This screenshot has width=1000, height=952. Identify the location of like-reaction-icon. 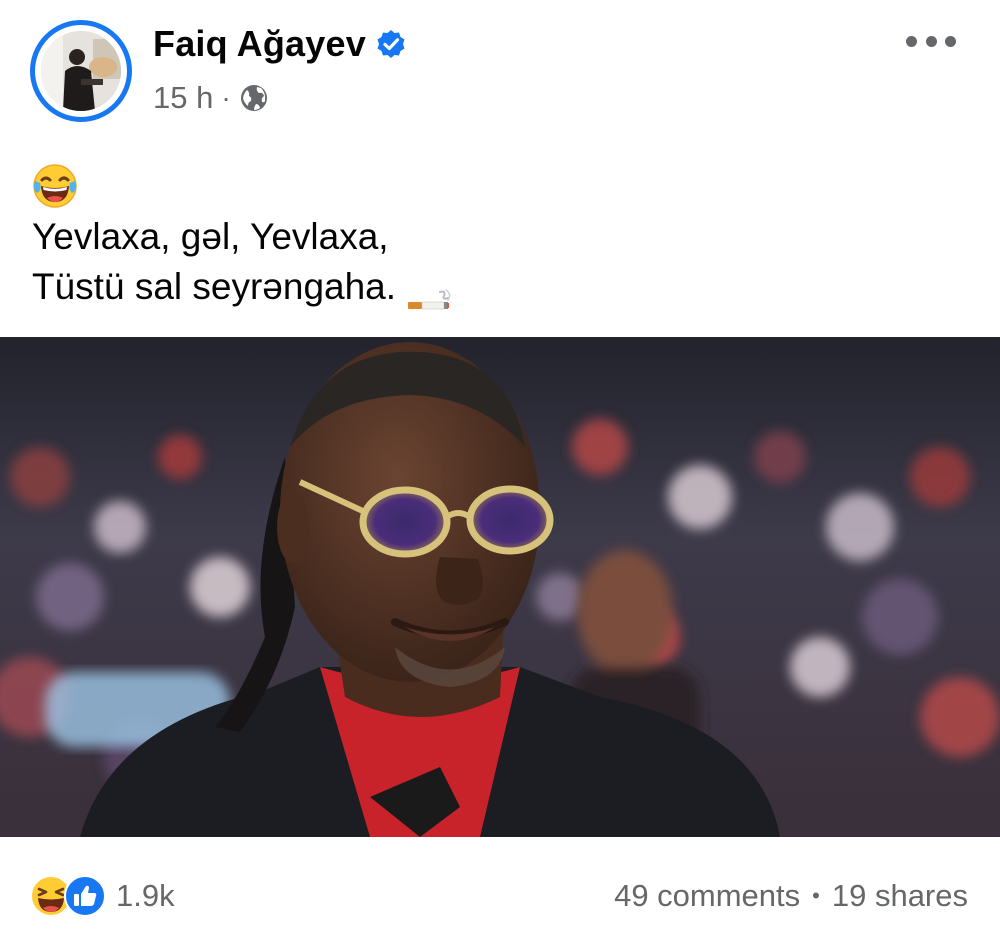
(85, 896).